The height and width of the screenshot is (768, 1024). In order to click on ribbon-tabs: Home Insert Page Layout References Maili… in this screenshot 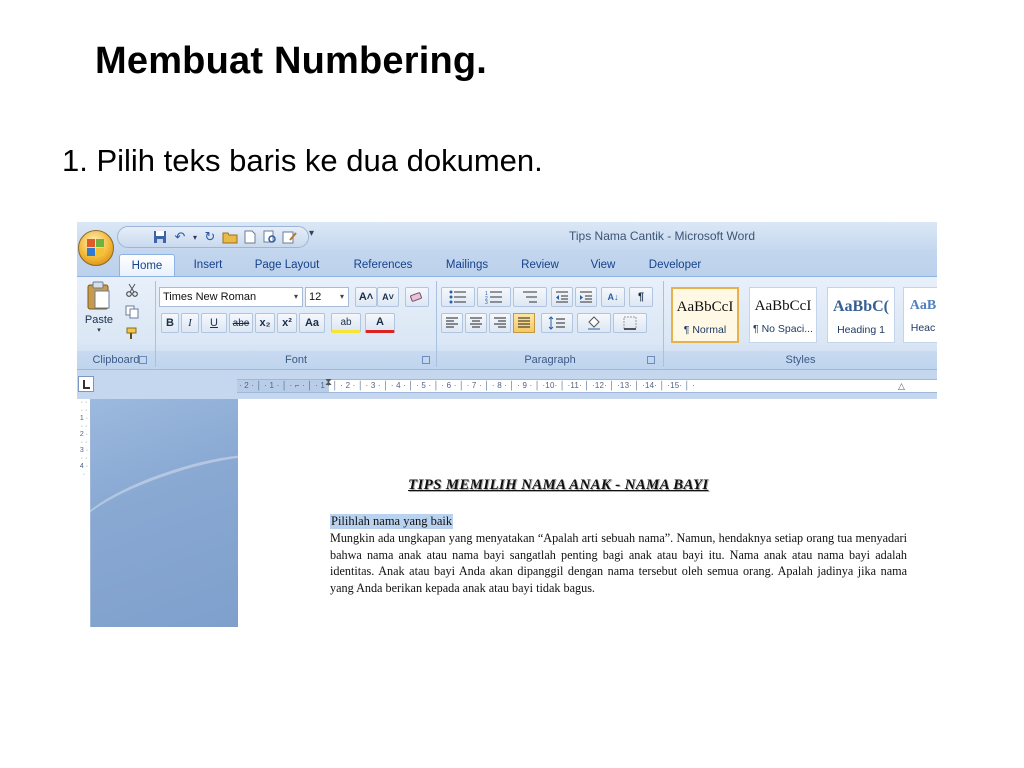, I will do `click(507, 263)`.